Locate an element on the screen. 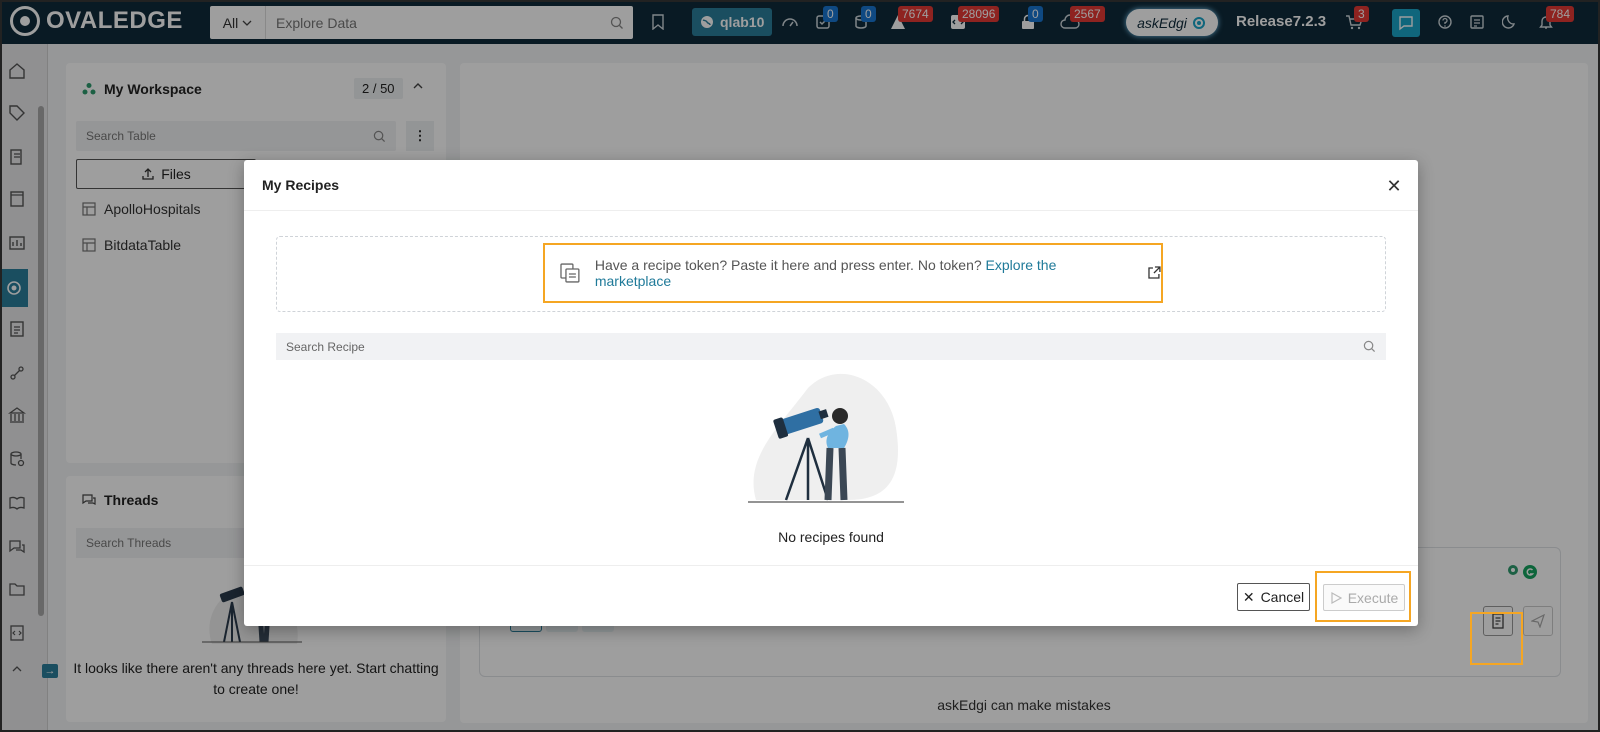 The height and width of the screenshot is (732, 1600). execute-button-highlight: Execute is located at coordinates (1363, 596).